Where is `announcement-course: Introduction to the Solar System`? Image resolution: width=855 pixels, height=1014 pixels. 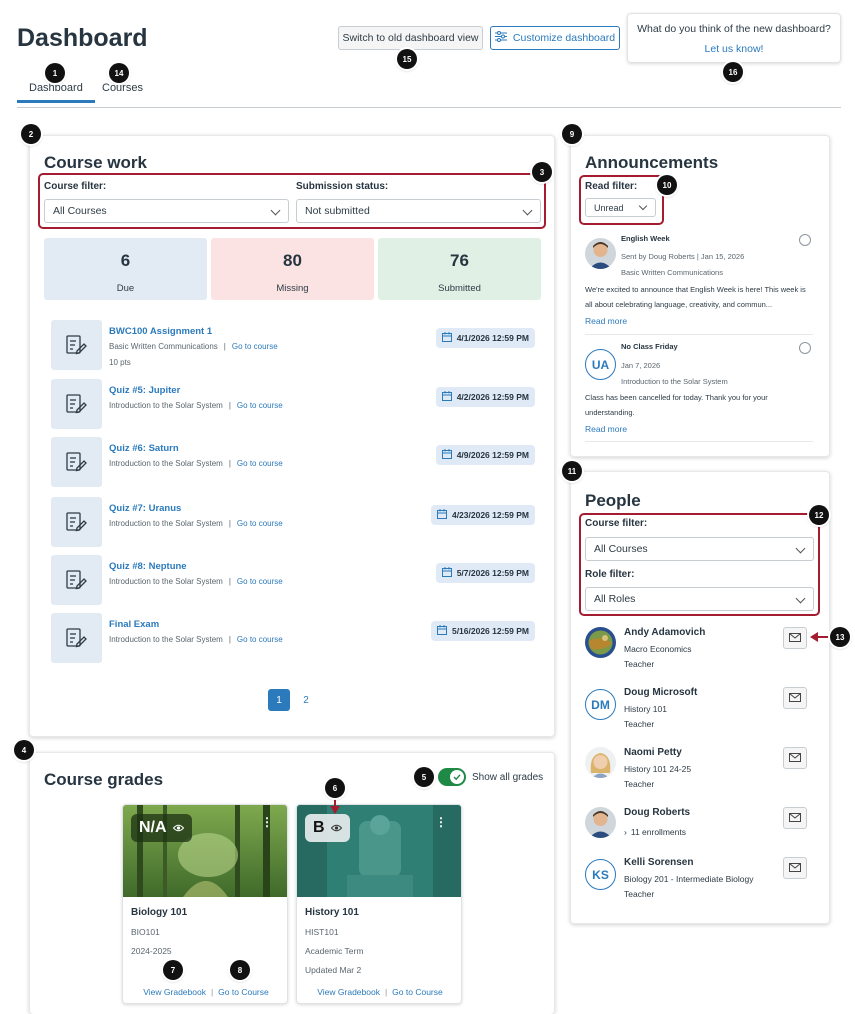 announcement-course: Introduction to the Solar System is located at coordinates (674, 381).